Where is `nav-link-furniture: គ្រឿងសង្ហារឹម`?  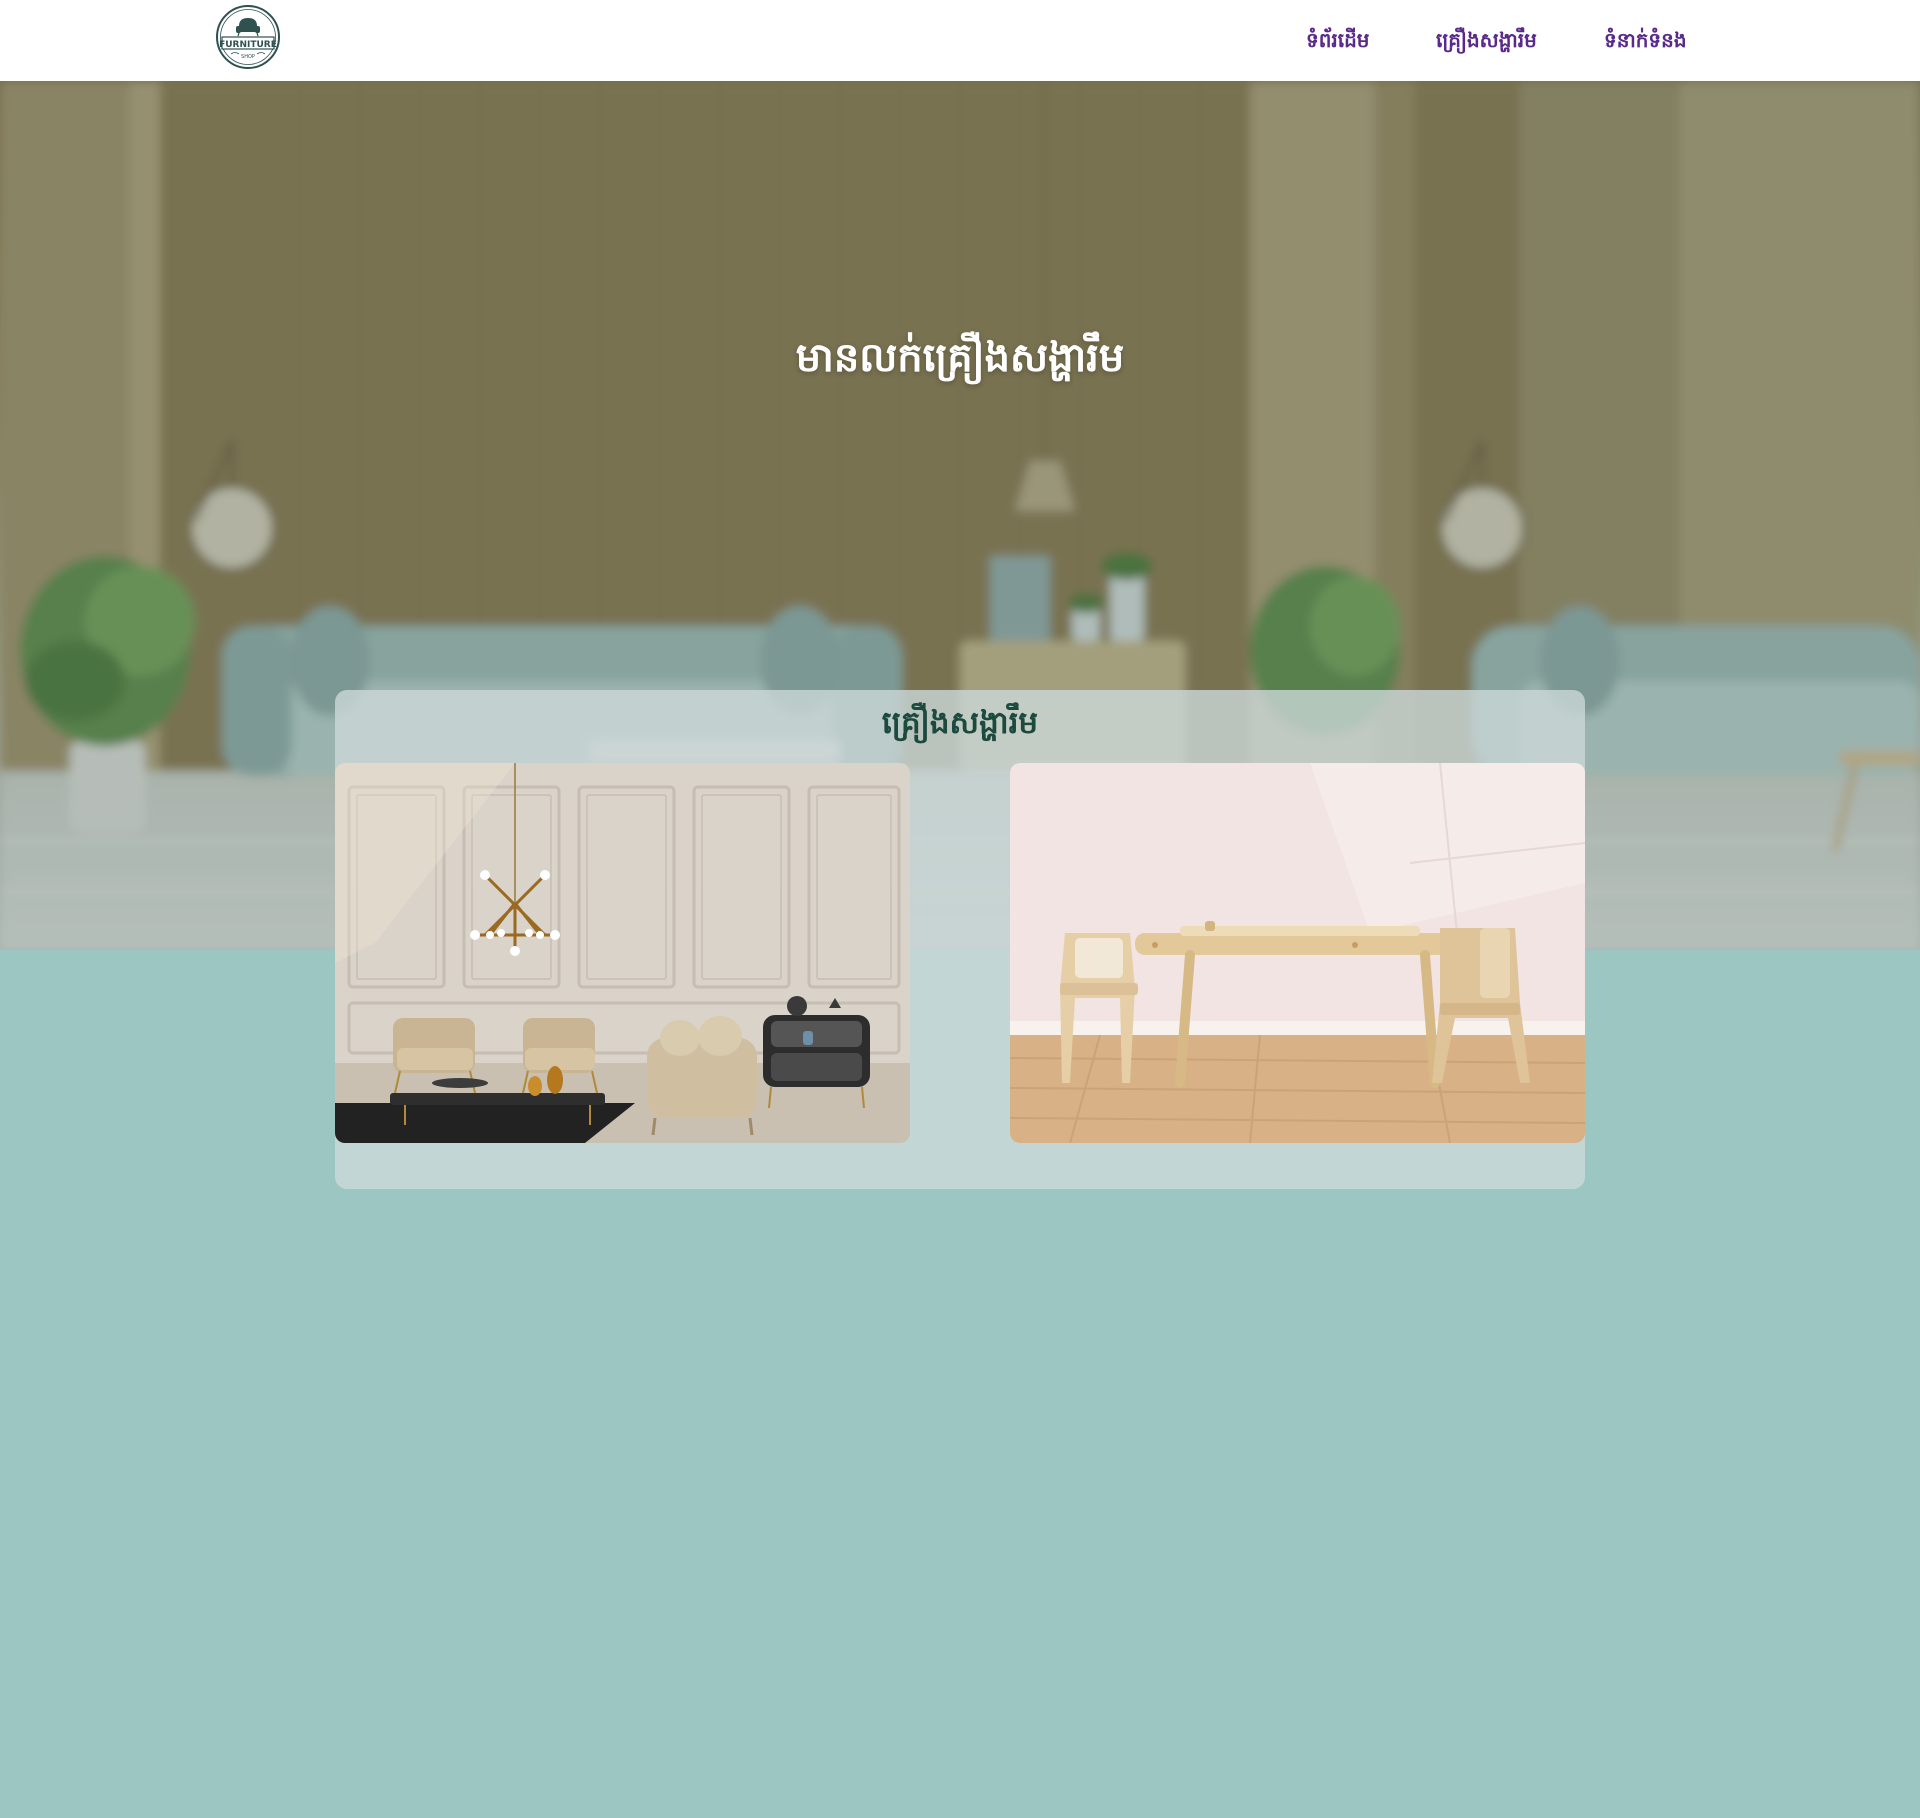 nav-link-furniture: គ្រឿងសង្ហារឹម is located at coordinates (1486, 40).